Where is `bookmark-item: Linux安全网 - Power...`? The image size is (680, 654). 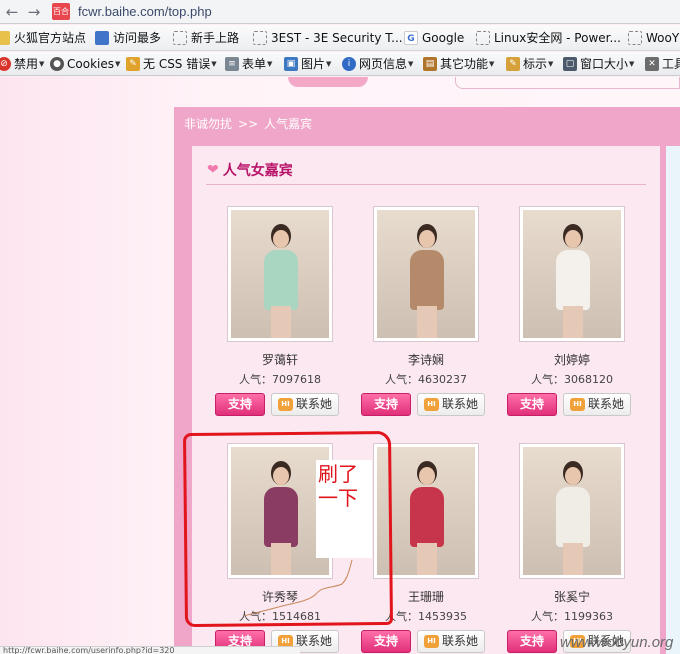
bookmark-item: Linux安全网 - Power... is located at coordinates (548, 38).